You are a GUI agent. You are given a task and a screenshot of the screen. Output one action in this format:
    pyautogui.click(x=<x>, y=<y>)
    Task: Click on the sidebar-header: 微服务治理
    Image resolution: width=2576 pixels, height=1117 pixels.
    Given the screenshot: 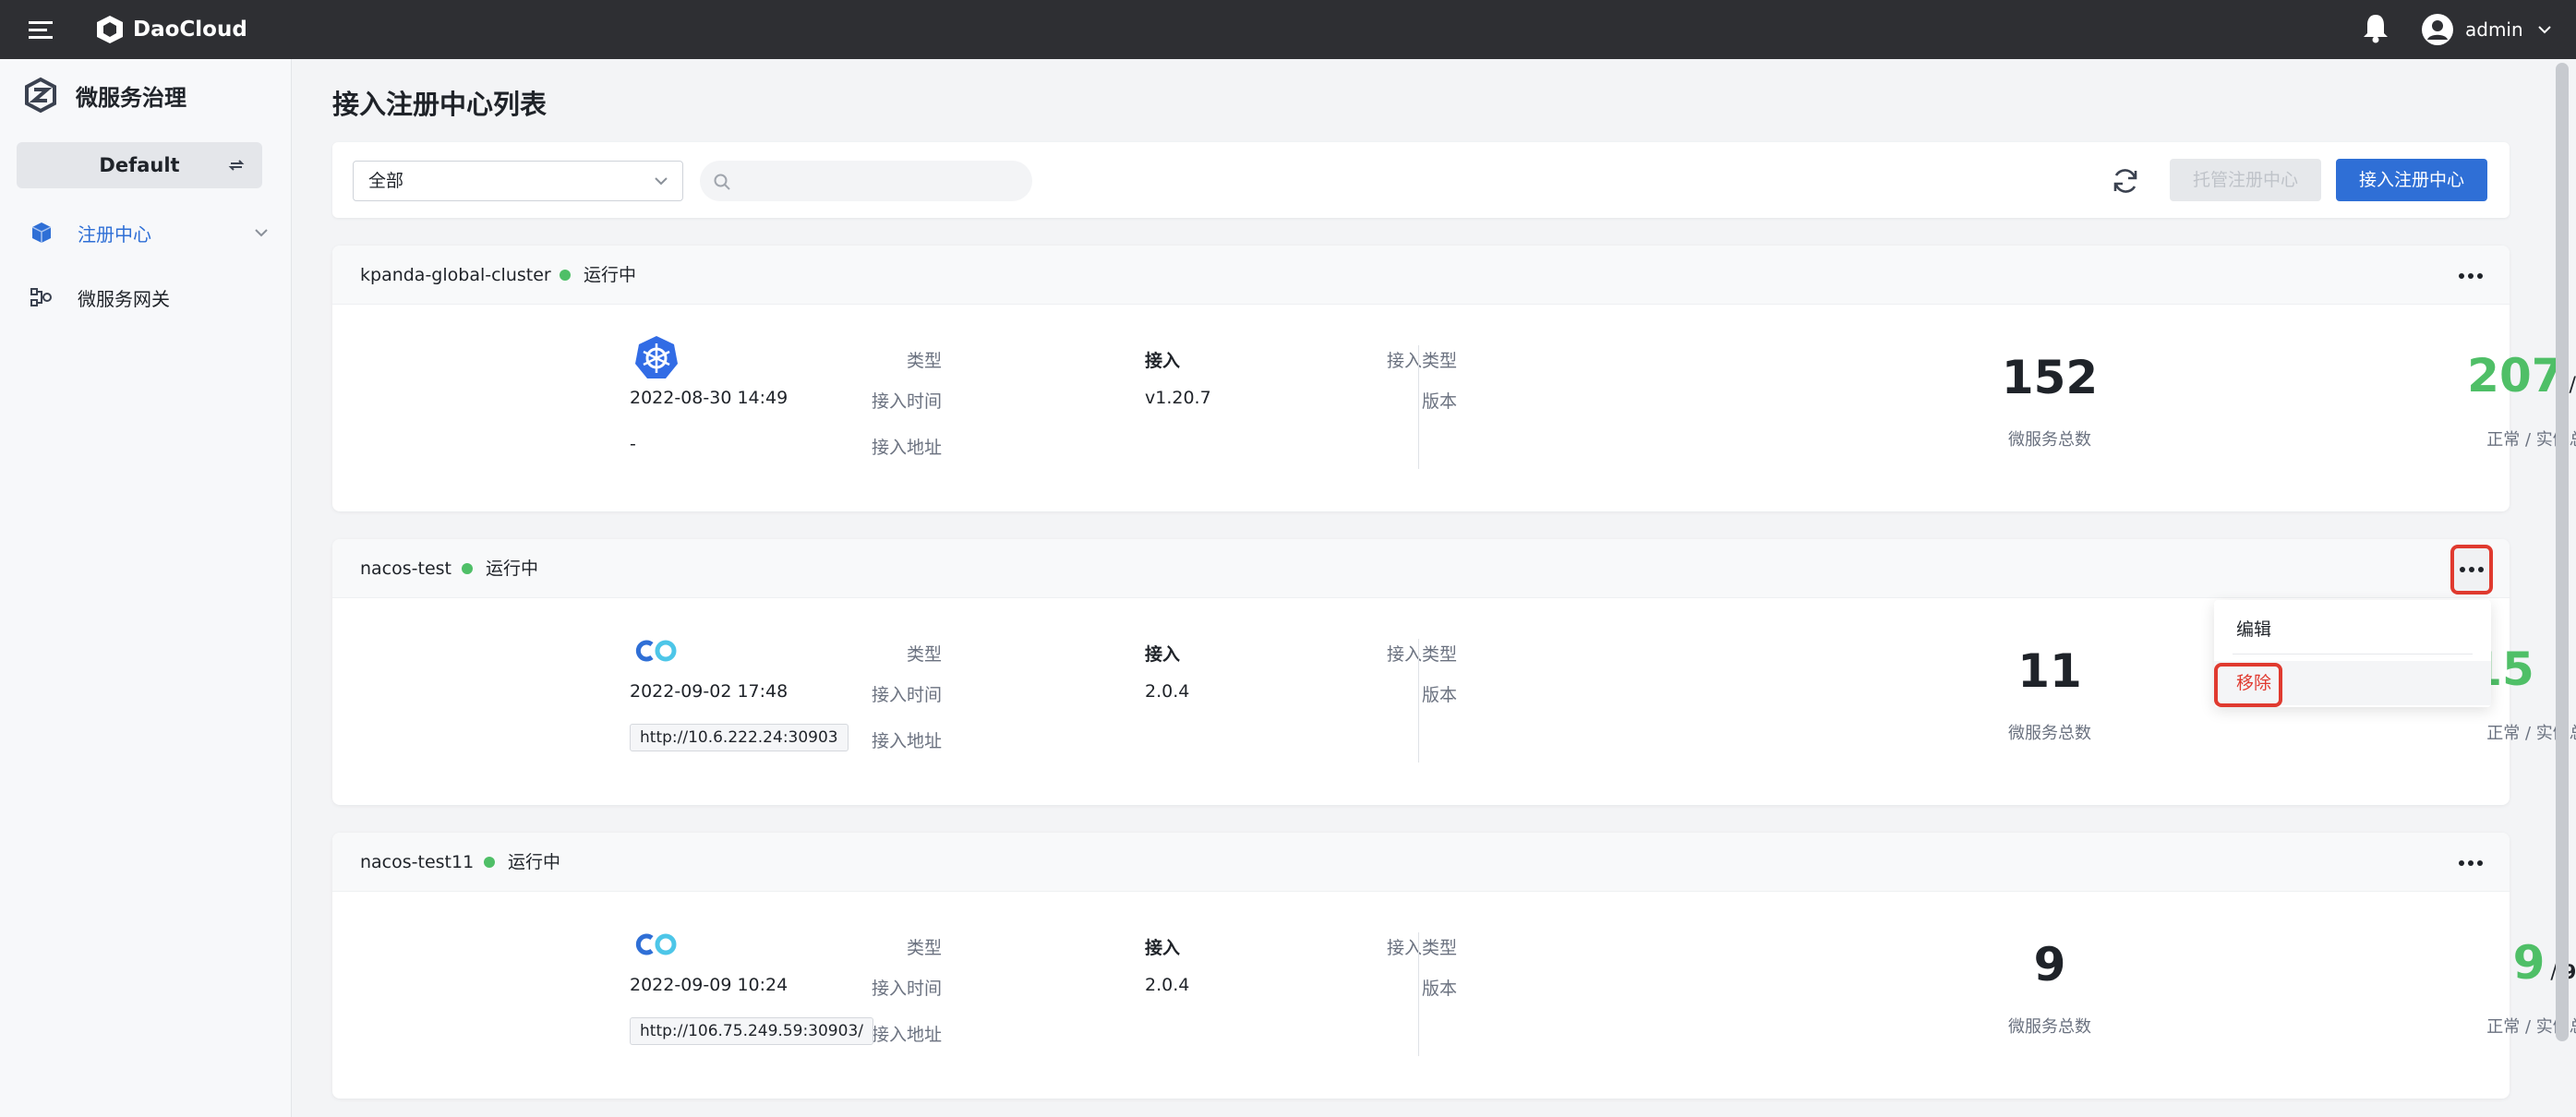 What is the action you would take?
    pyautogui.click(x=104, y=95)
    